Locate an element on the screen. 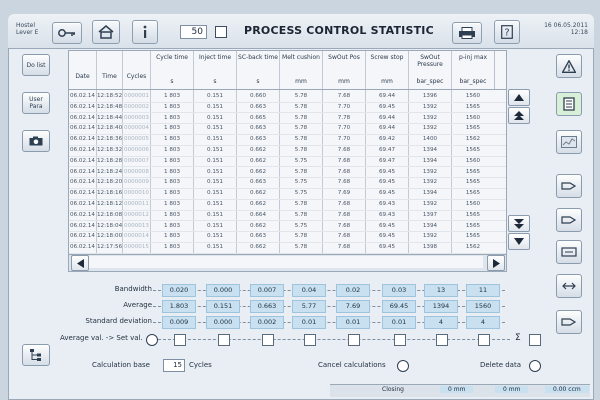 The image size is (600, 400). horizontal-scrollbar is located at coordinates (287, 263).